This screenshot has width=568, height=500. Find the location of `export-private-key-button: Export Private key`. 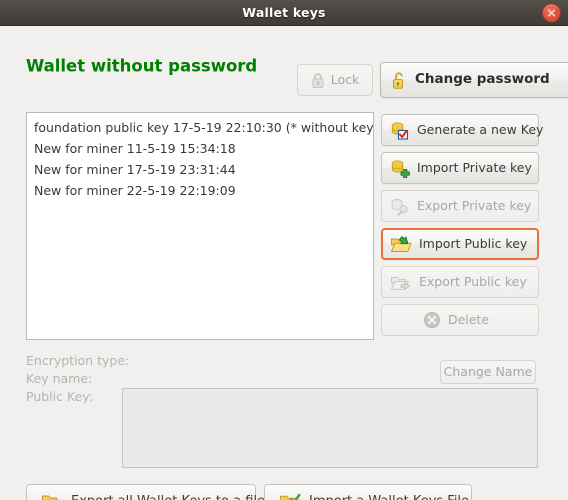

export-private-key-button: Export Private key is located at coordinates (460, 206).